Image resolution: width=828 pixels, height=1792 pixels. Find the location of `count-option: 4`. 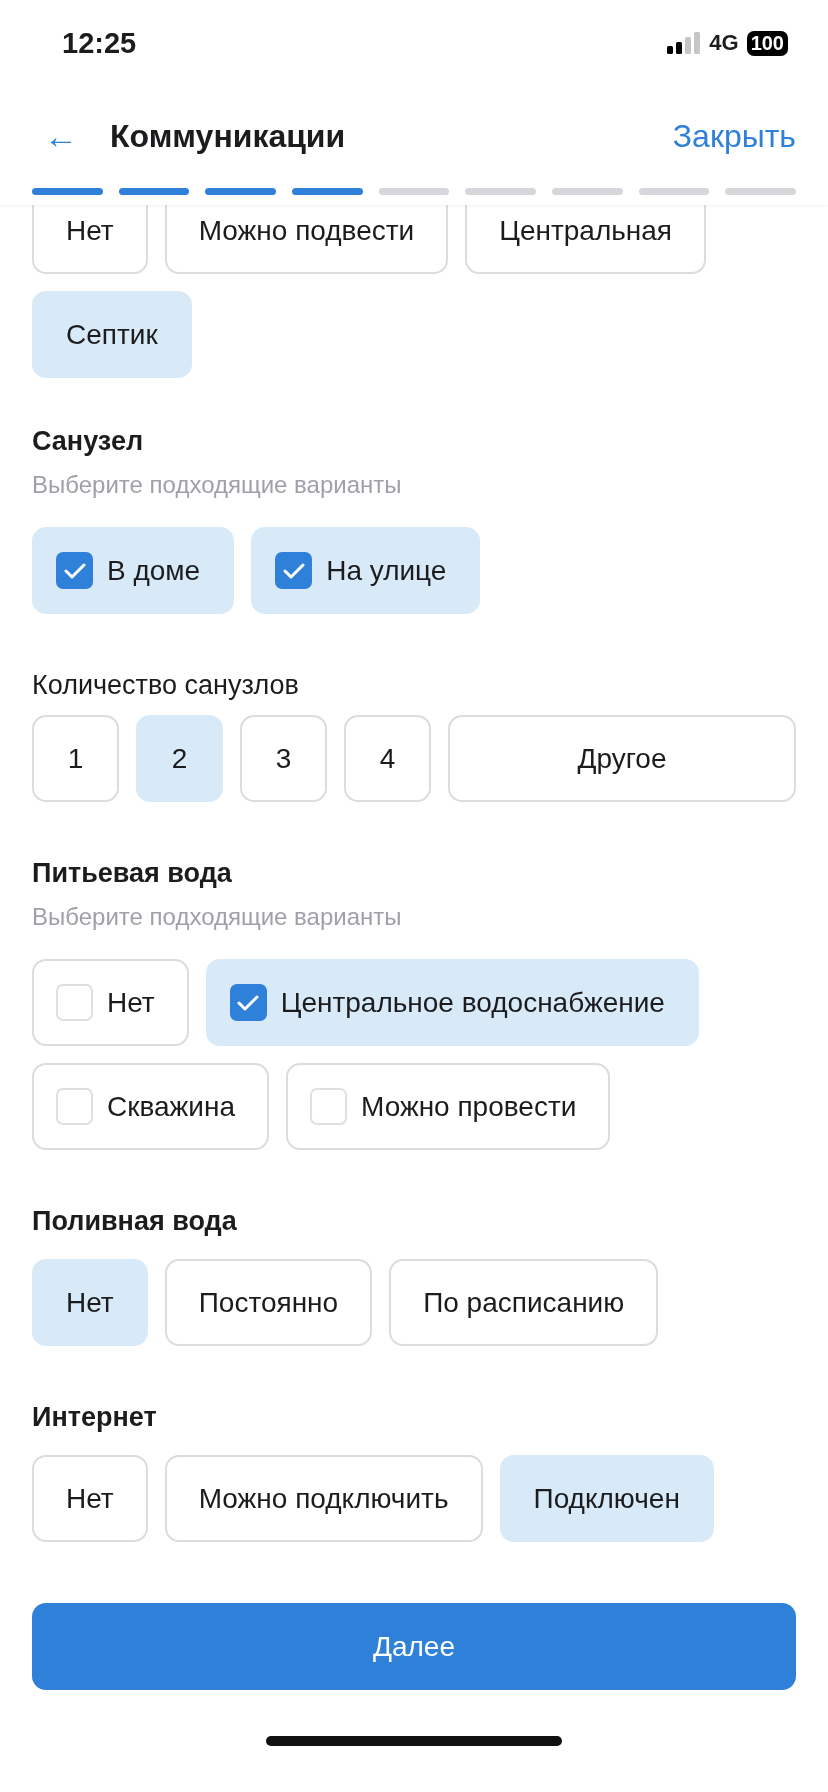

count-option: 4 is located at coordinates (387, 758).